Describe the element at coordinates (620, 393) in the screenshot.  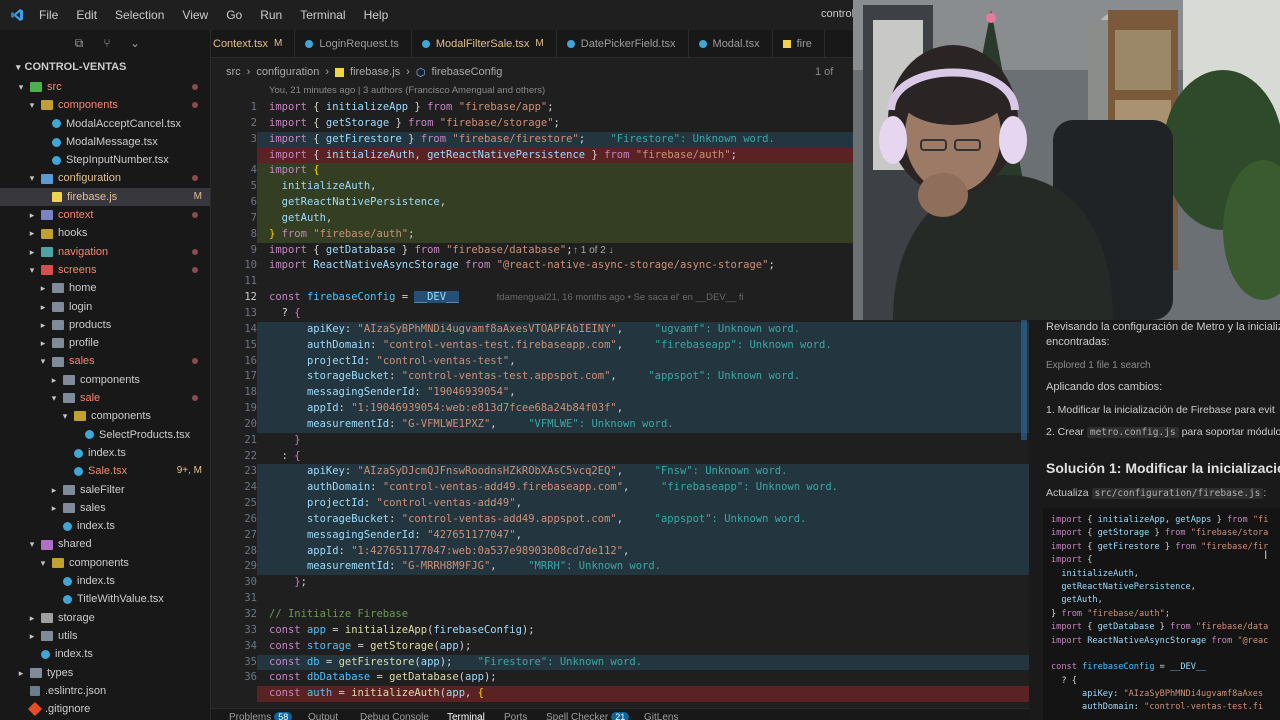
I see `code-line: 18 messagingSenderId: "19046939054",` at that location.